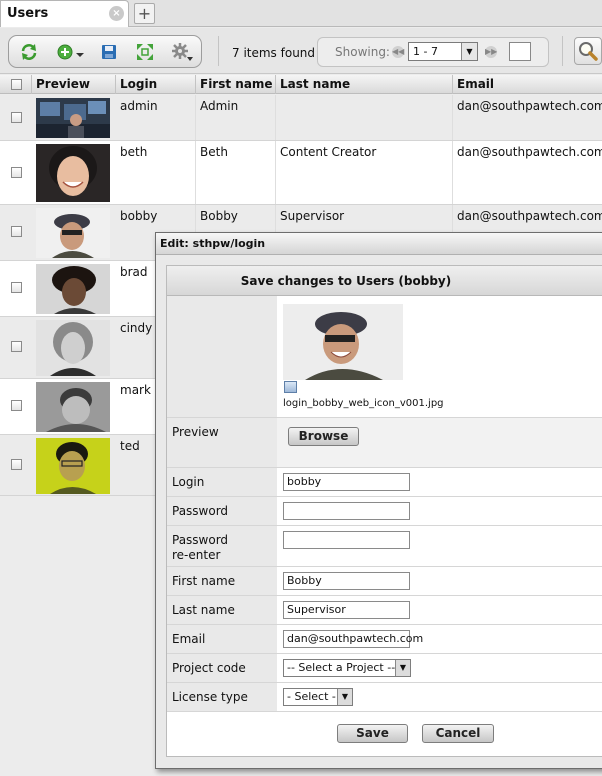 The width and height of the screenshot is (602, 776). I want to click on first-name-cell: Admin, so click(236, 117).